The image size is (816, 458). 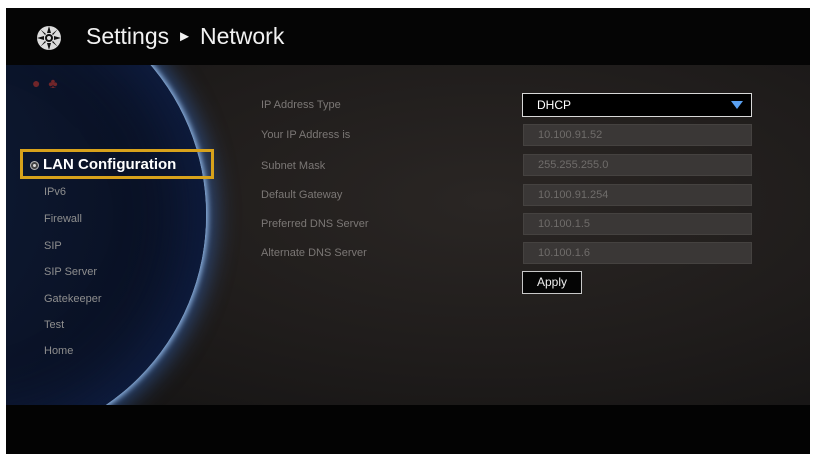 I want to click on title-bar: Settings ► Network, so click(x=408, y=36).